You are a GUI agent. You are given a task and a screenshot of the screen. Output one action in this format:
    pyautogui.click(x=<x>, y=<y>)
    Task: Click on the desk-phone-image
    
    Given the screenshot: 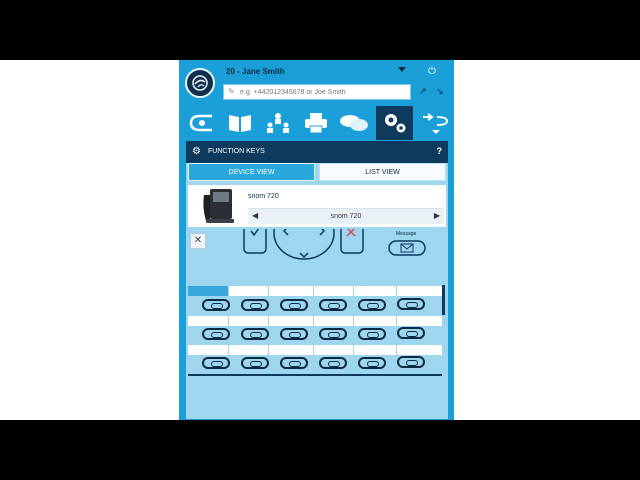 What is the action you would take?
    pyautogui.click(x=218, y=206)
    